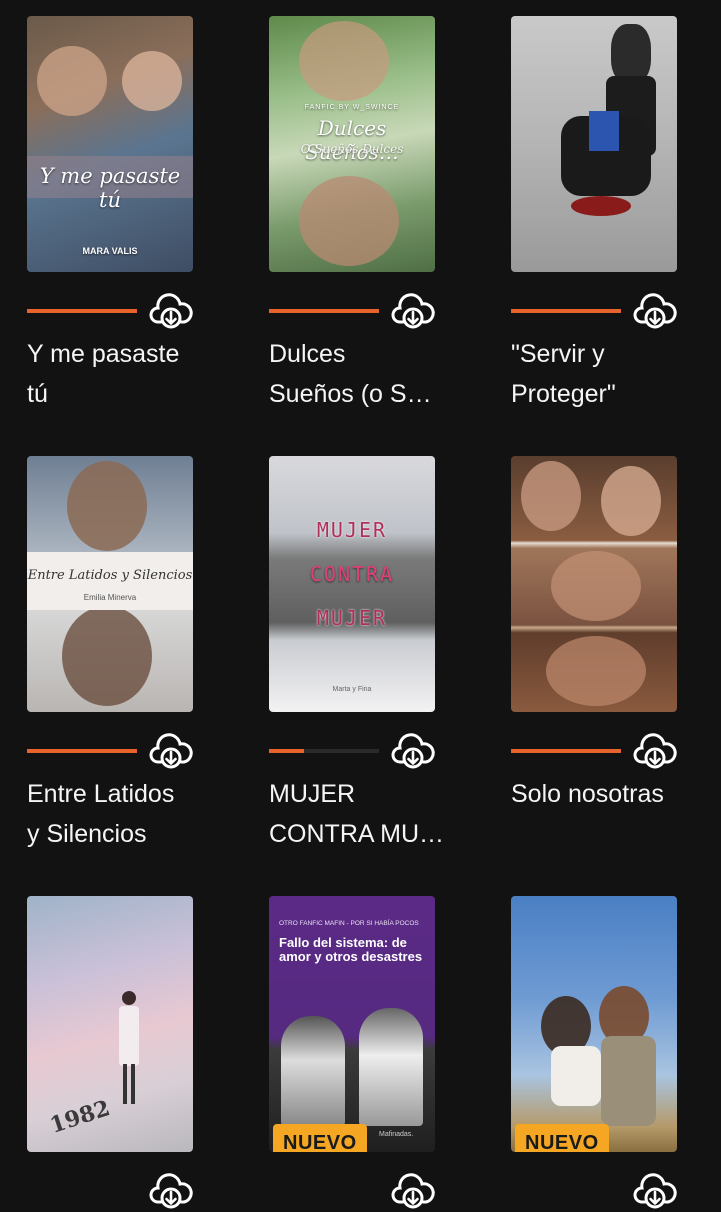  Describe the element at coordinates (80, 1117) in the screenshot. I see `cover-title: 1982` at that location.